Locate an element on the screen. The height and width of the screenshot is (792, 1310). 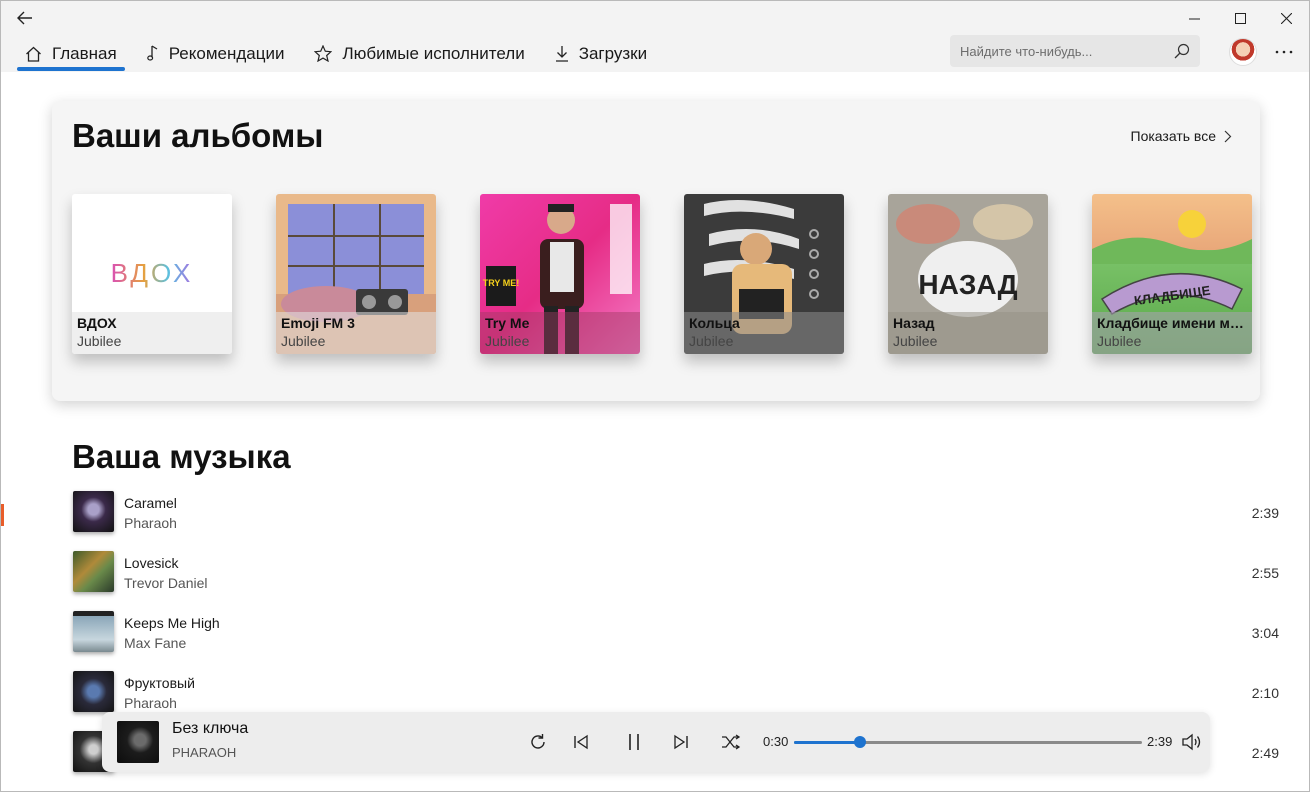
album-name: Emoji FM 3 is located at coordinates (318, 323).